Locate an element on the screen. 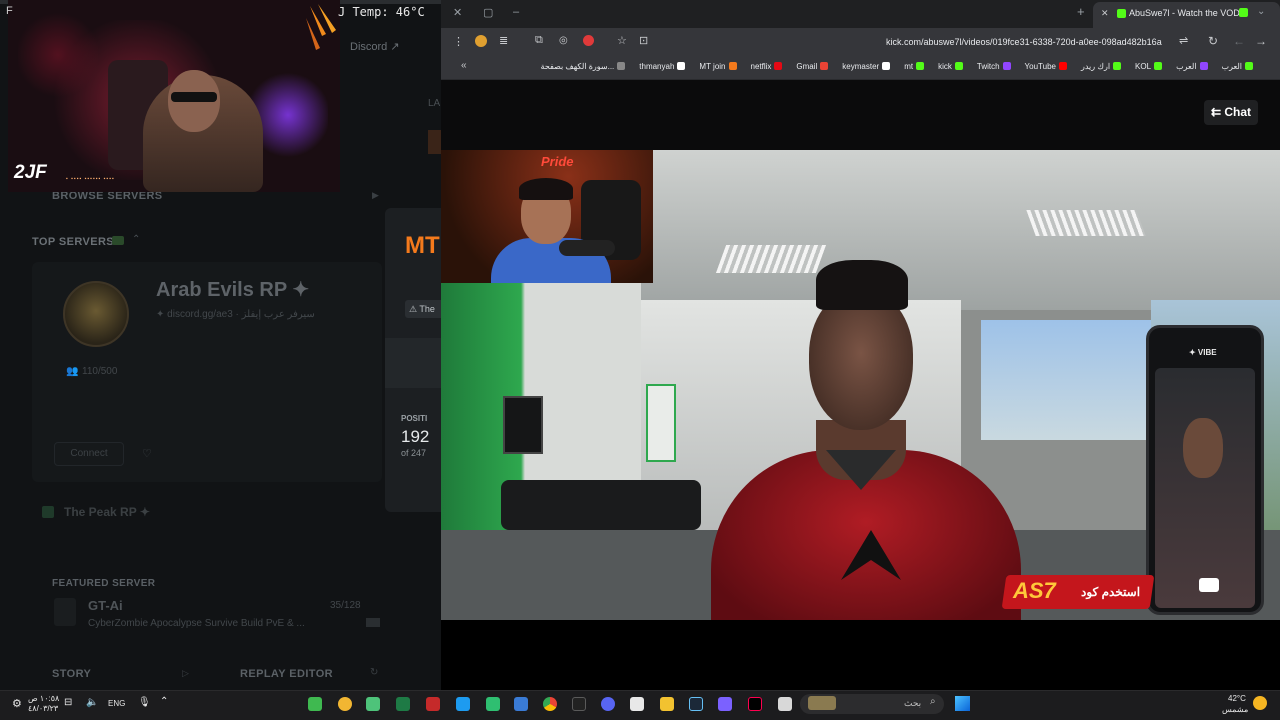 Image resolution: width=1280 pixels, height=720 pixels. kick-favicon-icon is located at coordinates (1121, 13).